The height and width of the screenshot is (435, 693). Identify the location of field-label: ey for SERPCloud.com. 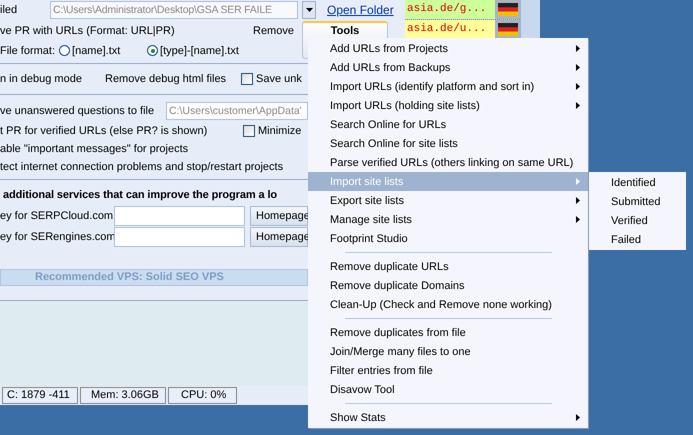
(57, 216).